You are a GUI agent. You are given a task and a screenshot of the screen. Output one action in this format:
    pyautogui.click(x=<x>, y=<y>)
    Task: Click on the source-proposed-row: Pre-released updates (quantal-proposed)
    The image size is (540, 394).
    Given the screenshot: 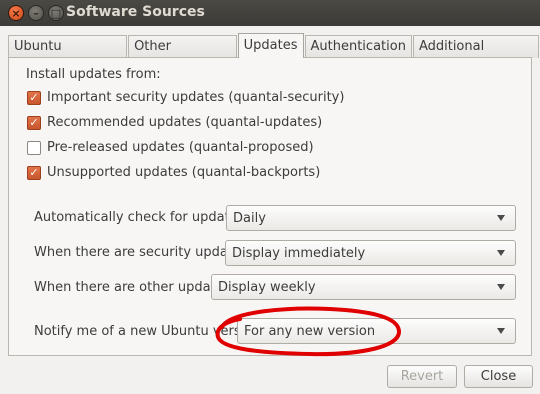 What is the action you would take?
    pyautogui.click(x=170, y=147)
    